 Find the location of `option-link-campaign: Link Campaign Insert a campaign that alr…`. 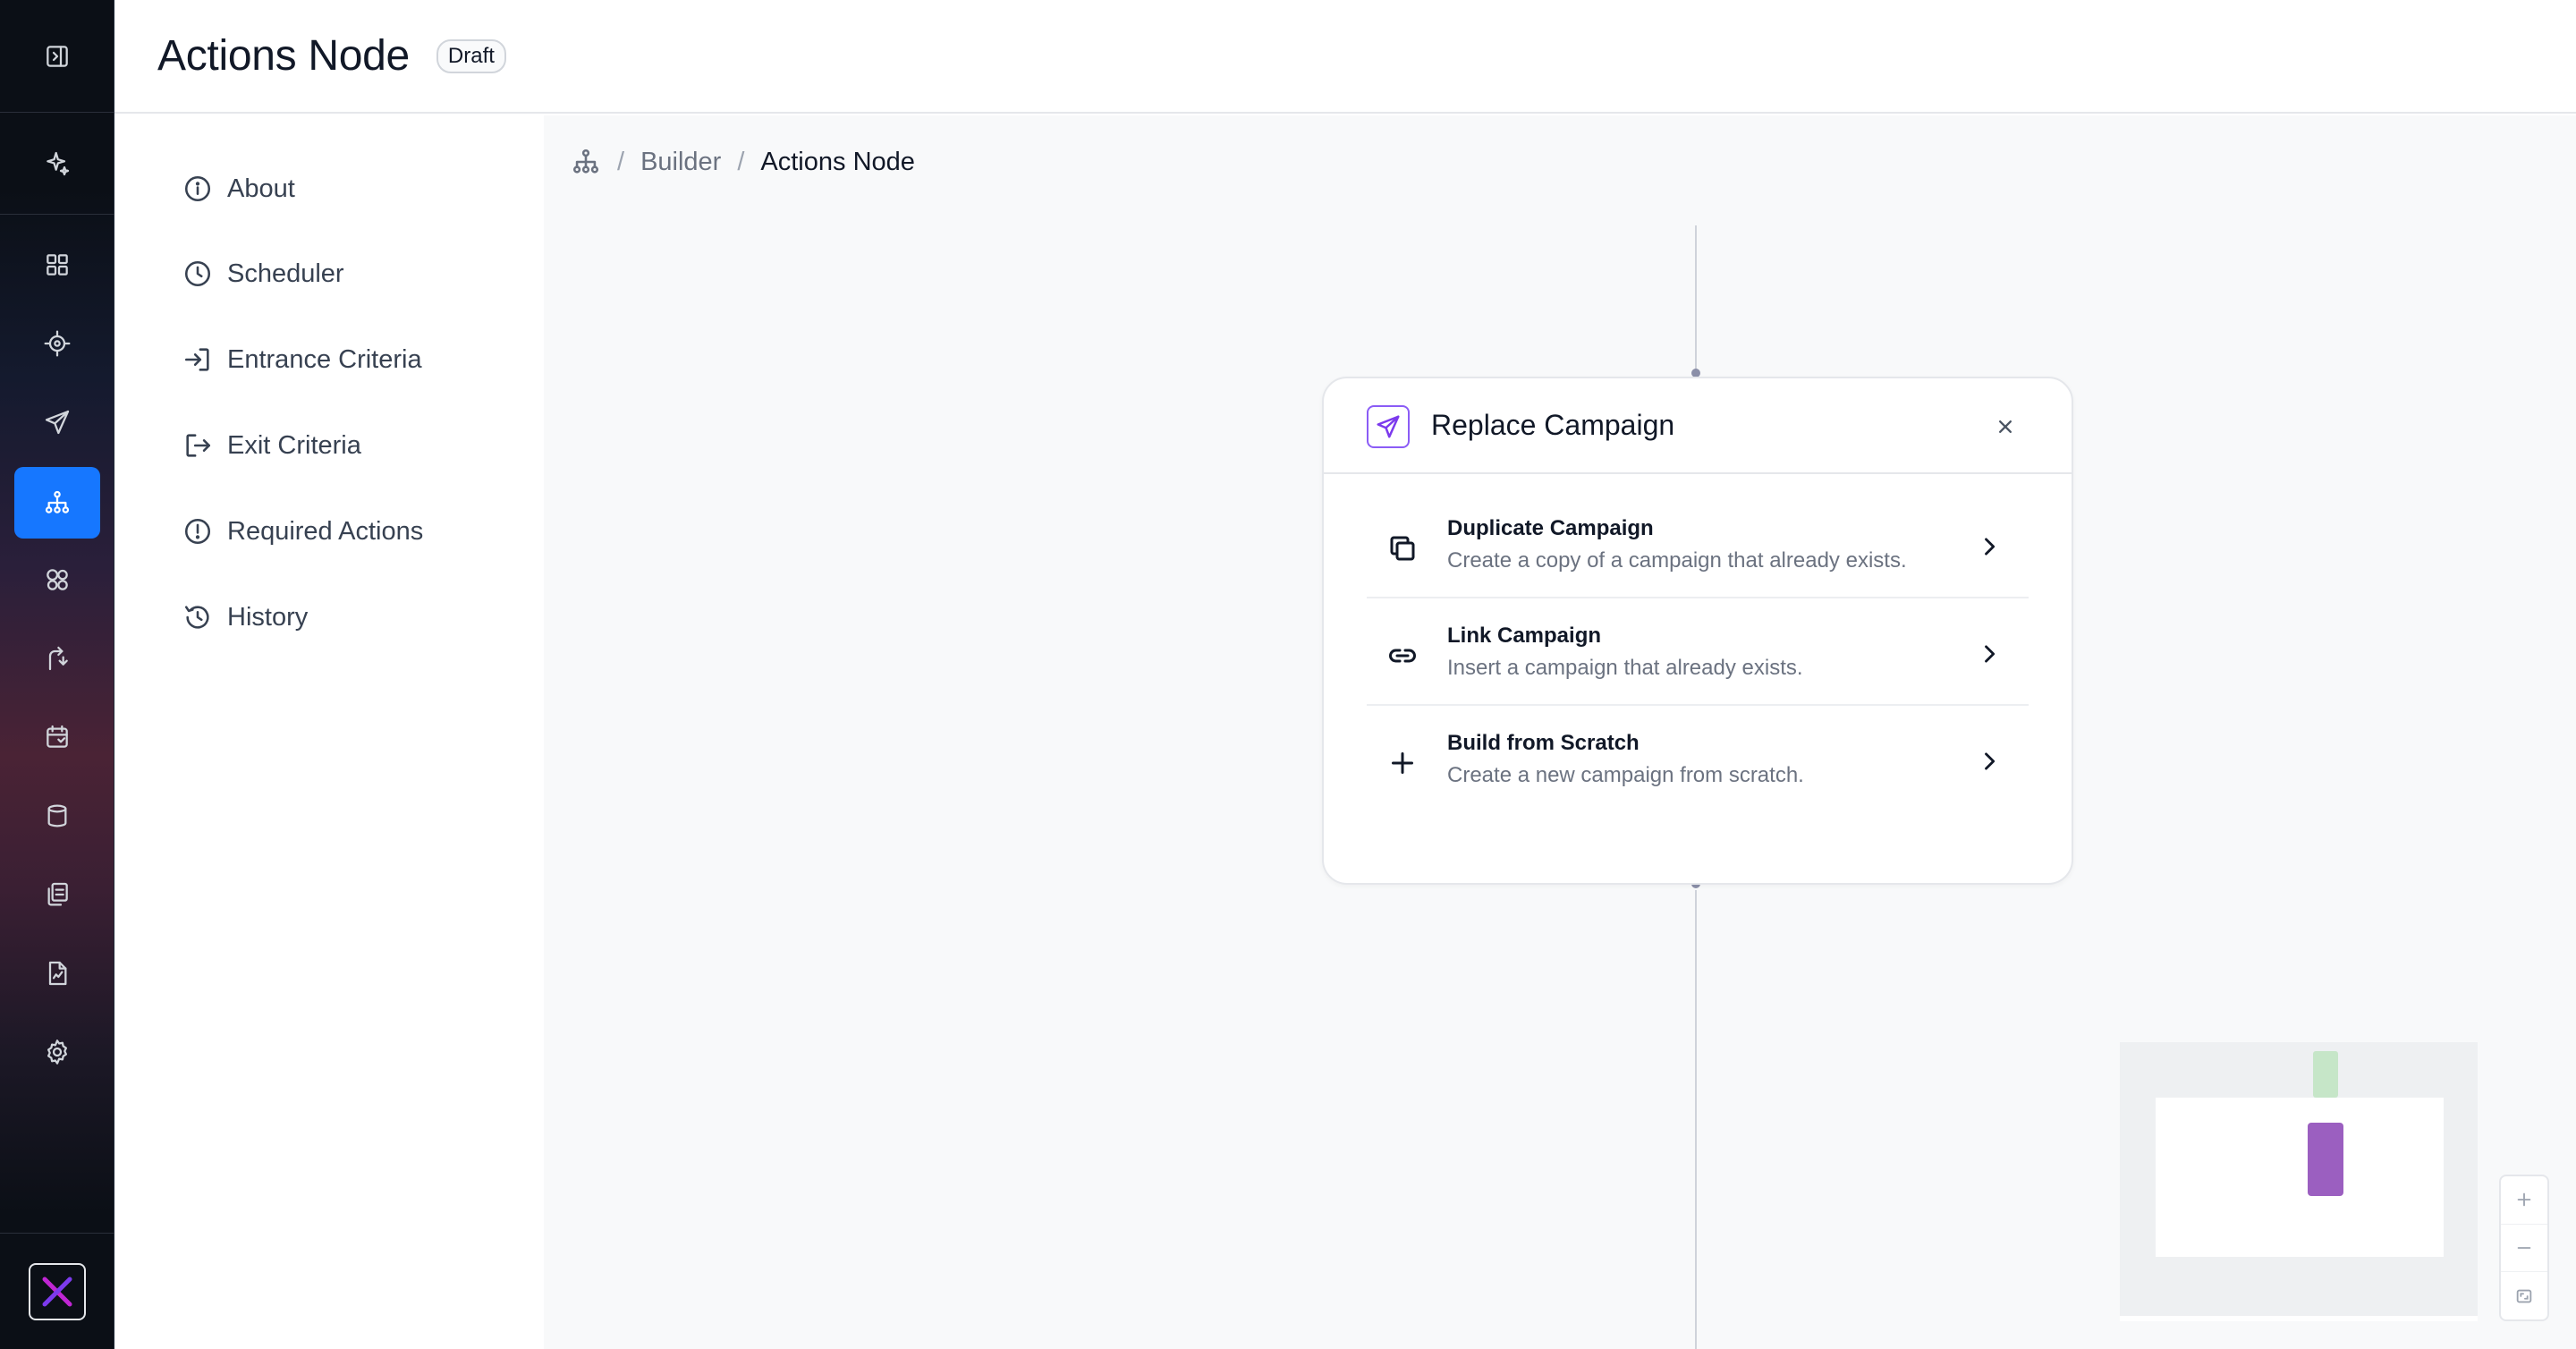

option-link-campaign: Link Campaign Insert a campaign that alr… is located at coordinates (1698, 653).